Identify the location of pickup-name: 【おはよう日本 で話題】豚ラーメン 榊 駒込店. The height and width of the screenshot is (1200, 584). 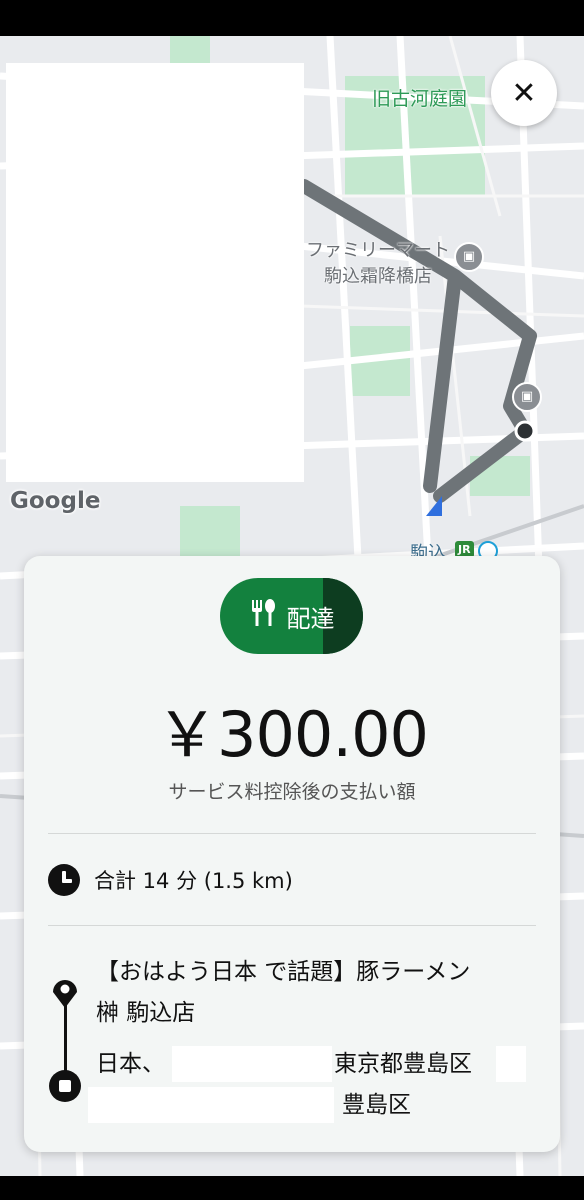
(321, 993).